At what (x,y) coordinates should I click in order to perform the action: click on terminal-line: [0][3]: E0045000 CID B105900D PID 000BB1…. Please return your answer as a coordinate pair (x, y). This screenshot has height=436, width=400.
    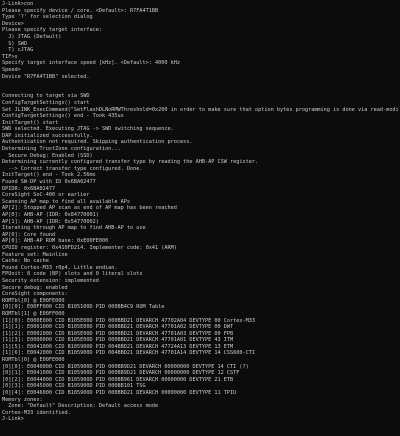
    Looking at the image, I should click on (74, 386).